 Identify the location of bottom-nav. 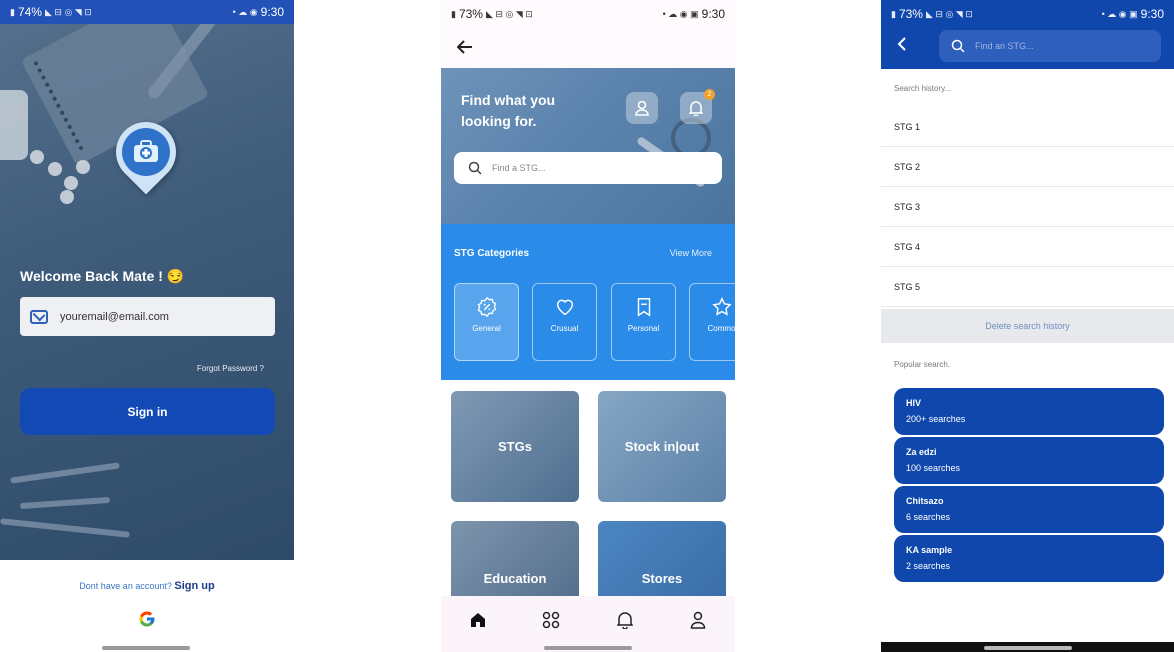
(588, 624).